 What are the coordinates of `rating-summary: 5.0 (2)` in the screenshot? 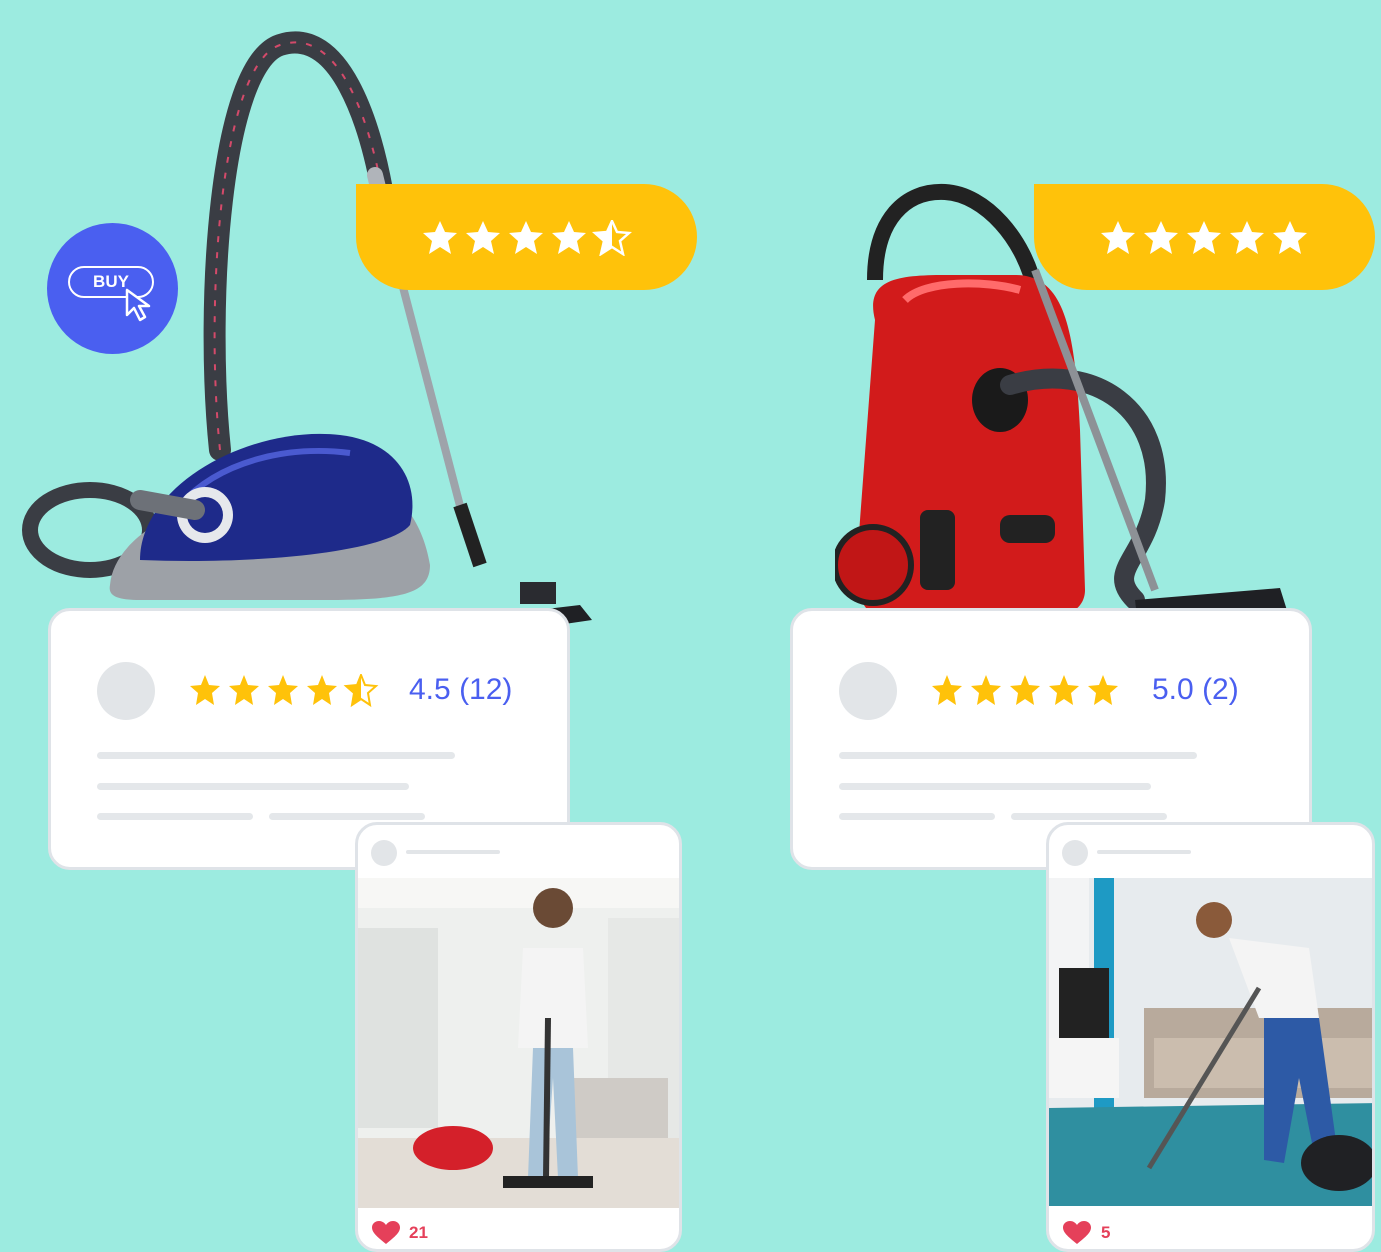 It's located at (1195, 690).